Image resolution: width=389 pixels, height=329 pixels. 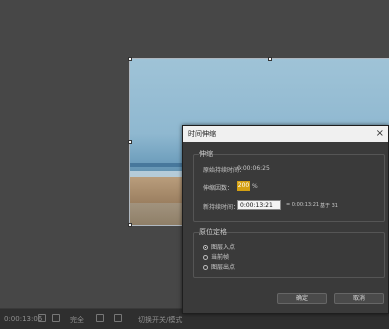 I want to click on base-label: 基于 31, so click(x=329, y=206).